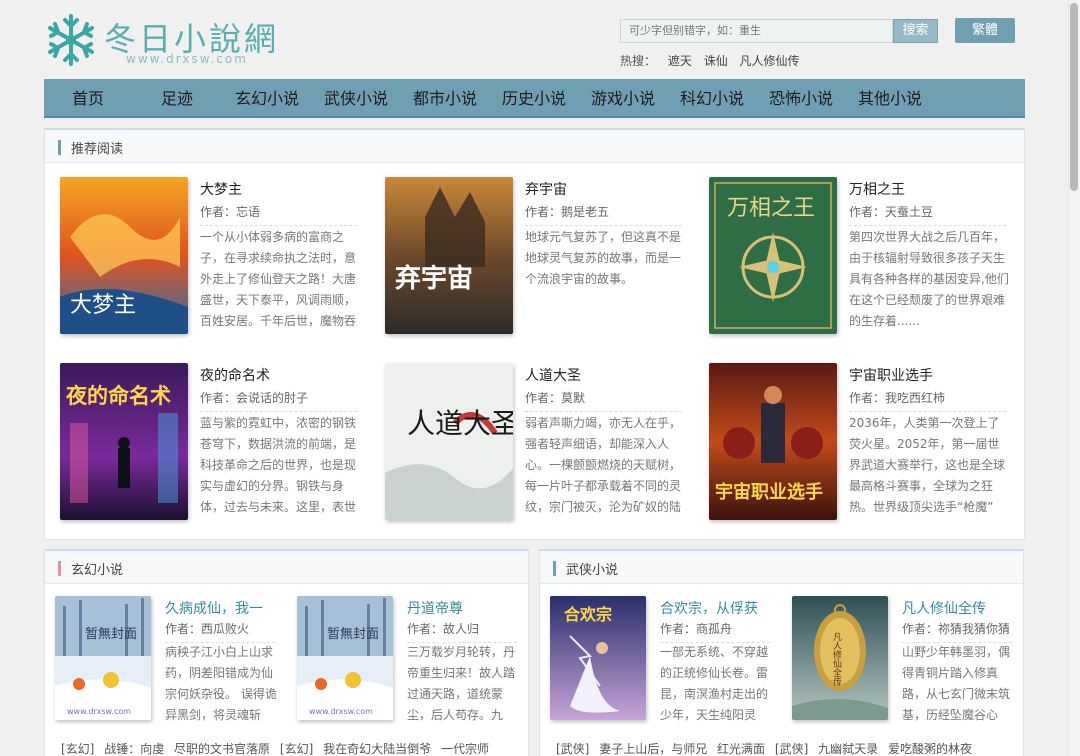  I want to click on list-book-link: 我在奇幻大陆当倒爷, so click(377, 749).